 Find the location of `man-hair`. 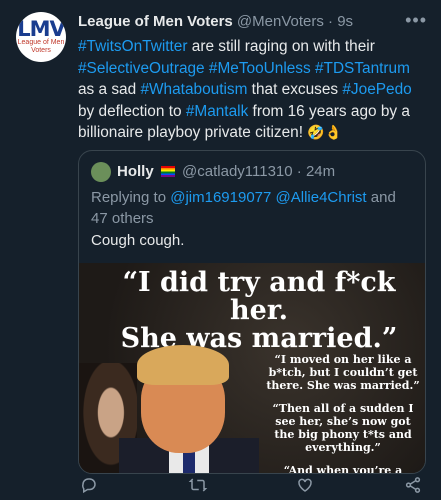

man-hair is located at coordinates (183, 365).